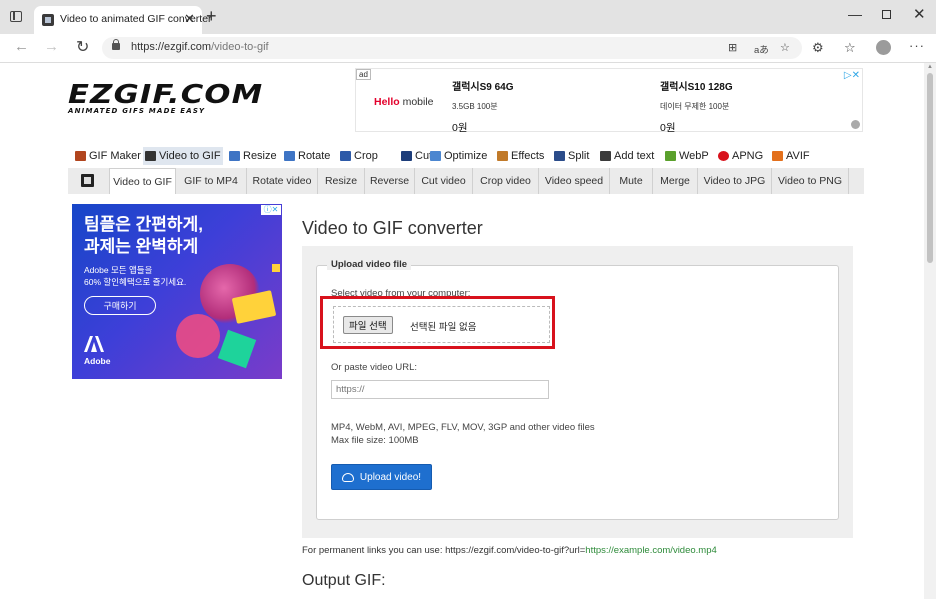  Describe the element at coordinates (440, 389) in the screenshot. I see `video-url-input` at that location.